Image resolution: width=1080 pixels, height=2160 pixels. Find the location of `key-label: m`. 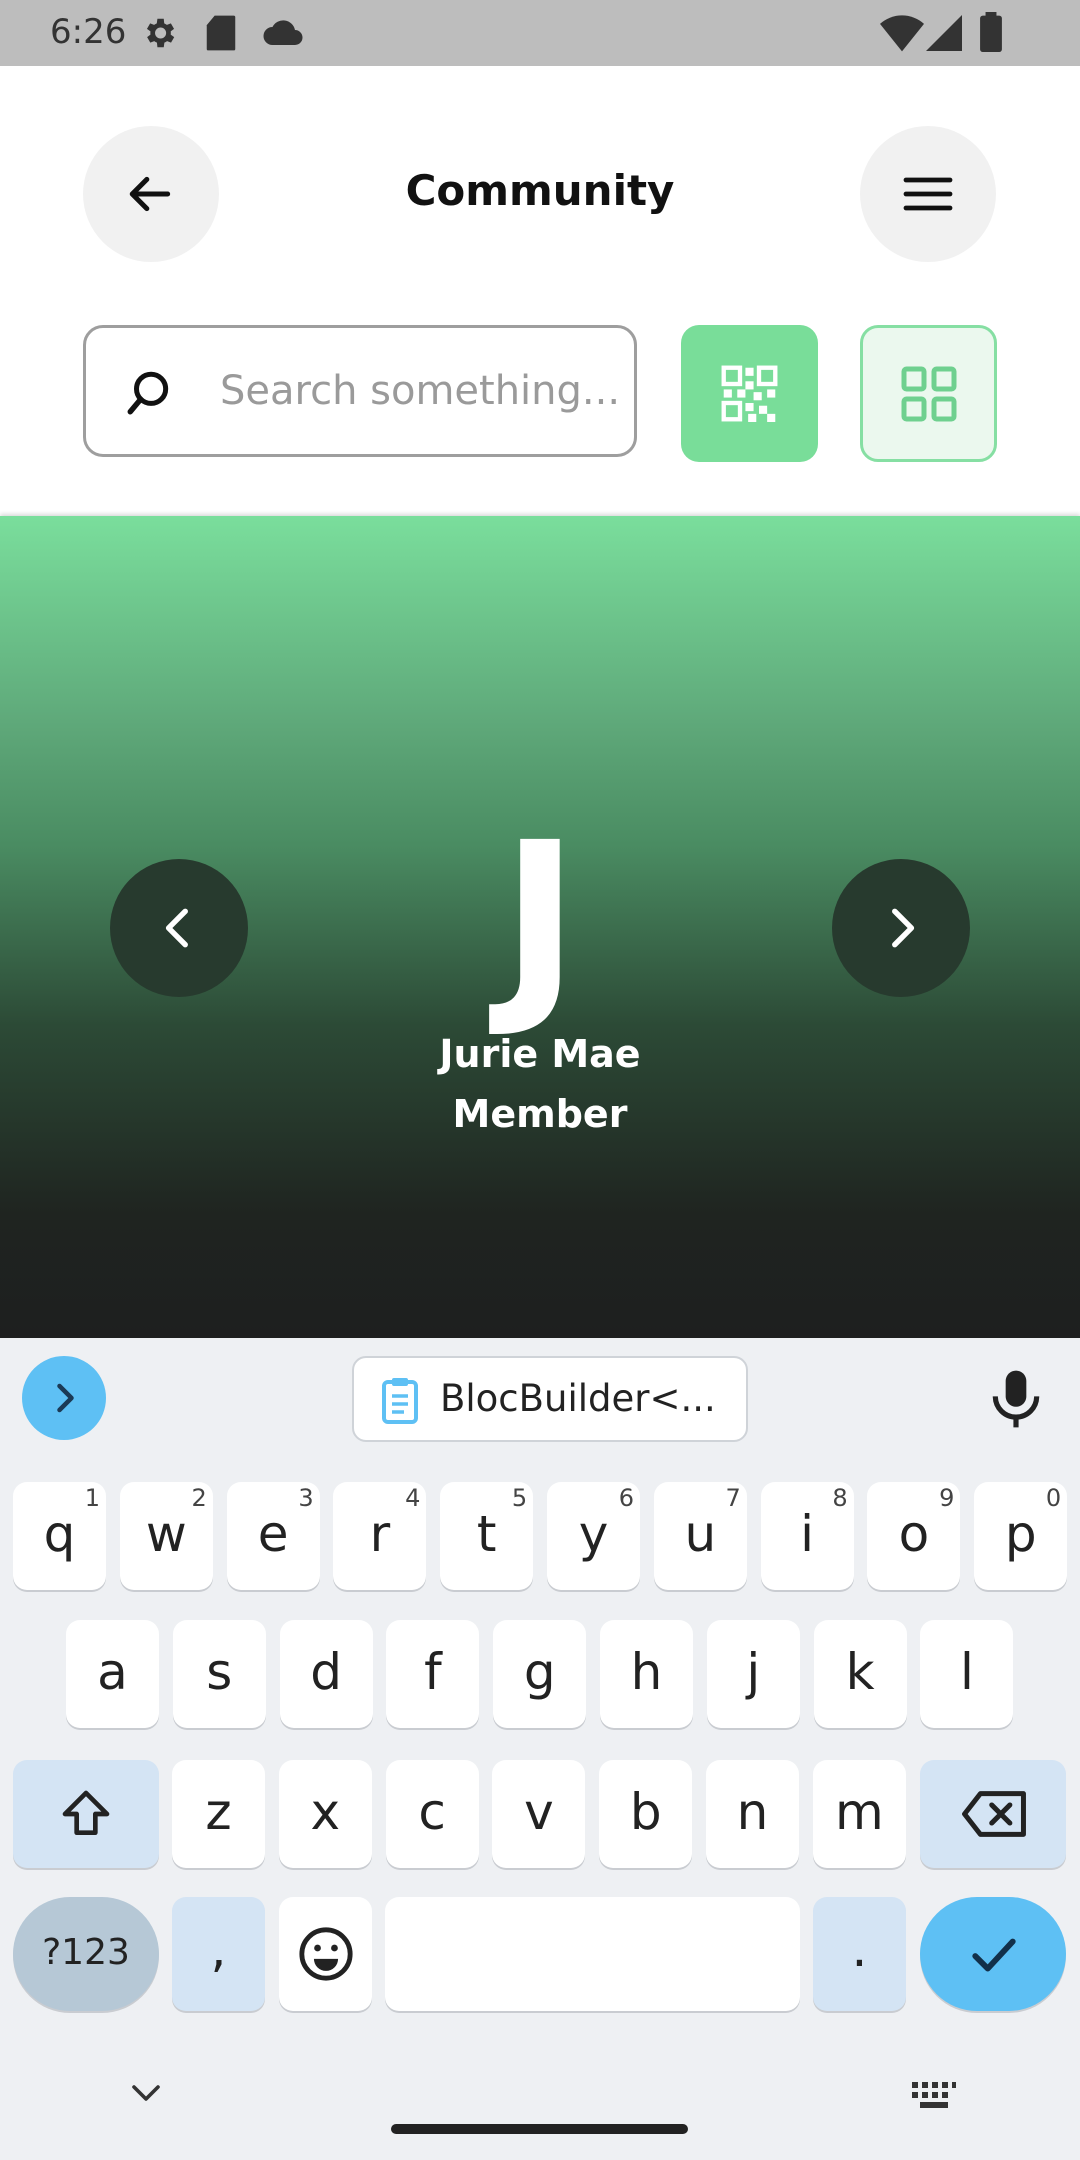

key-label: m is located at coordinates (859, 1812).